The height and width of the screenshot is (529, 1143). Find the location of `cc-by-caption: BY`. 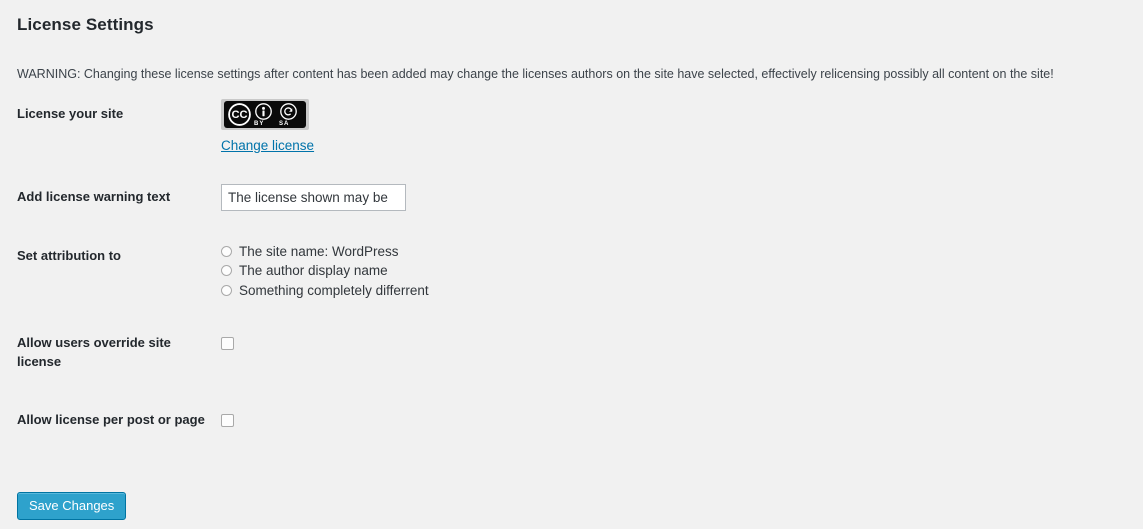

cc-by-caption: BY is located at coordinates (259, 124).